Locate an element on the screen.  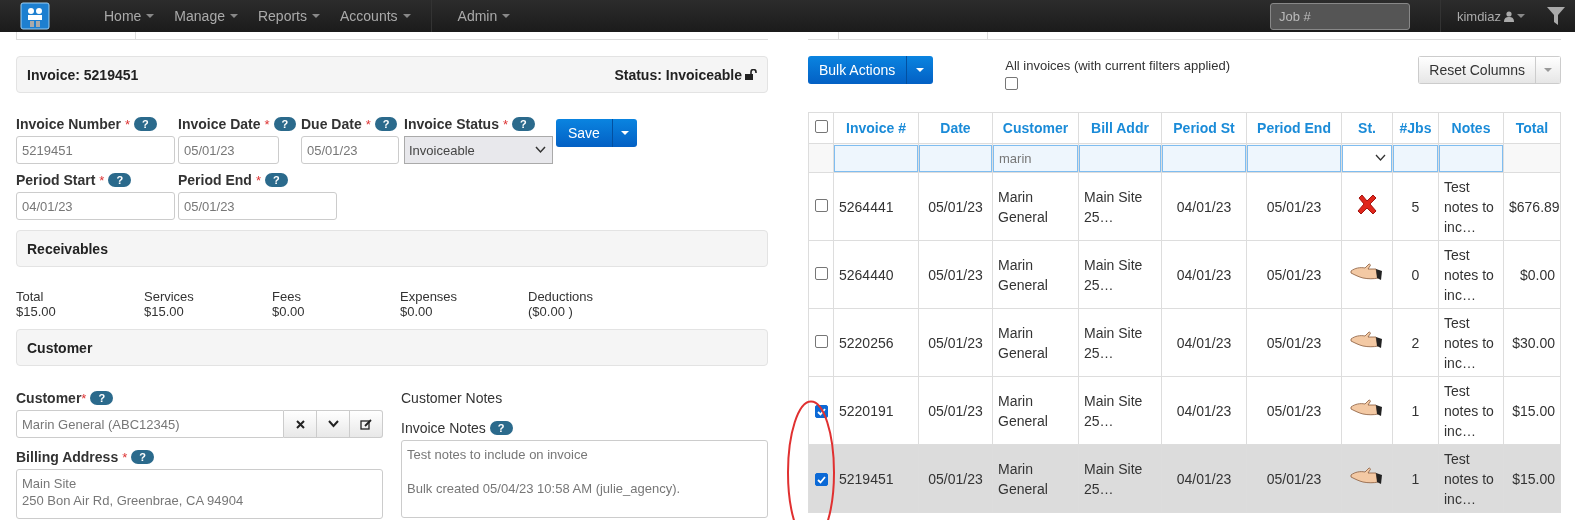
status-select: Invoiceable is located at coordinates (478, 150).